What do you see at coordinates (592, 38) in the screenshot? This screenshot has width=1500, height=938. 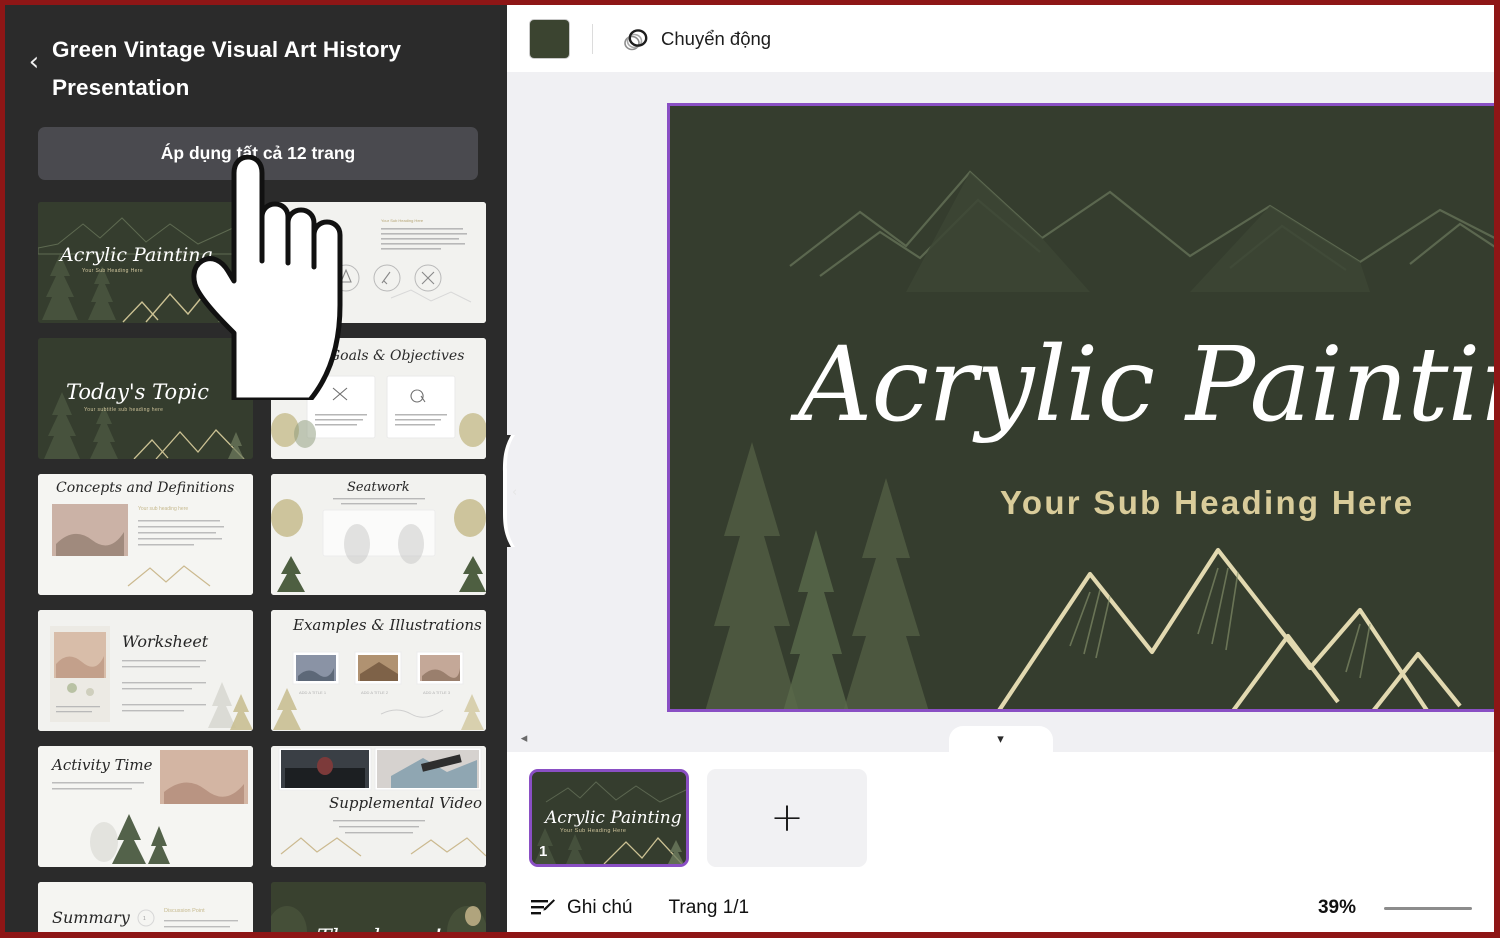 I see `toolbar-divider` at bounding box center [592, 38].